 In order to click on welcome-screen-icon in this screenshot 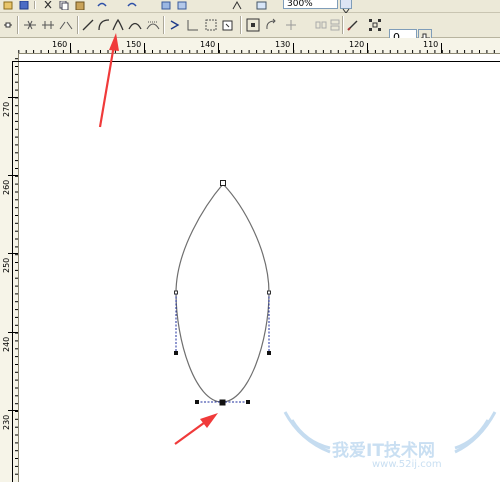, I will do `click(262, 5)`.